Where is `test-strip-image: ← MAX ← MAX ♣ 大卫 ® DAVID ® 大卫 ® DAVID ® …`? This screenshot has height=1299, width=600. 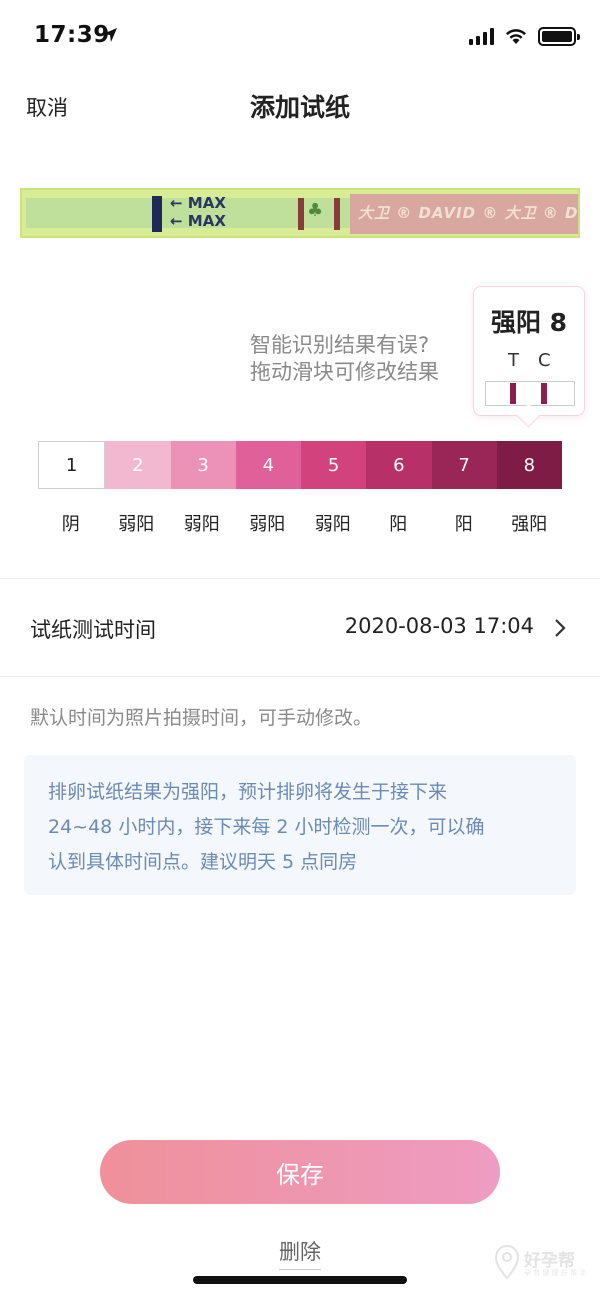 test-strip-image: ← MAX ← MAX ♣ 大卫 ® DAVID ® 大卫 ® DAVID ® … is located at coordinates (300, 213).